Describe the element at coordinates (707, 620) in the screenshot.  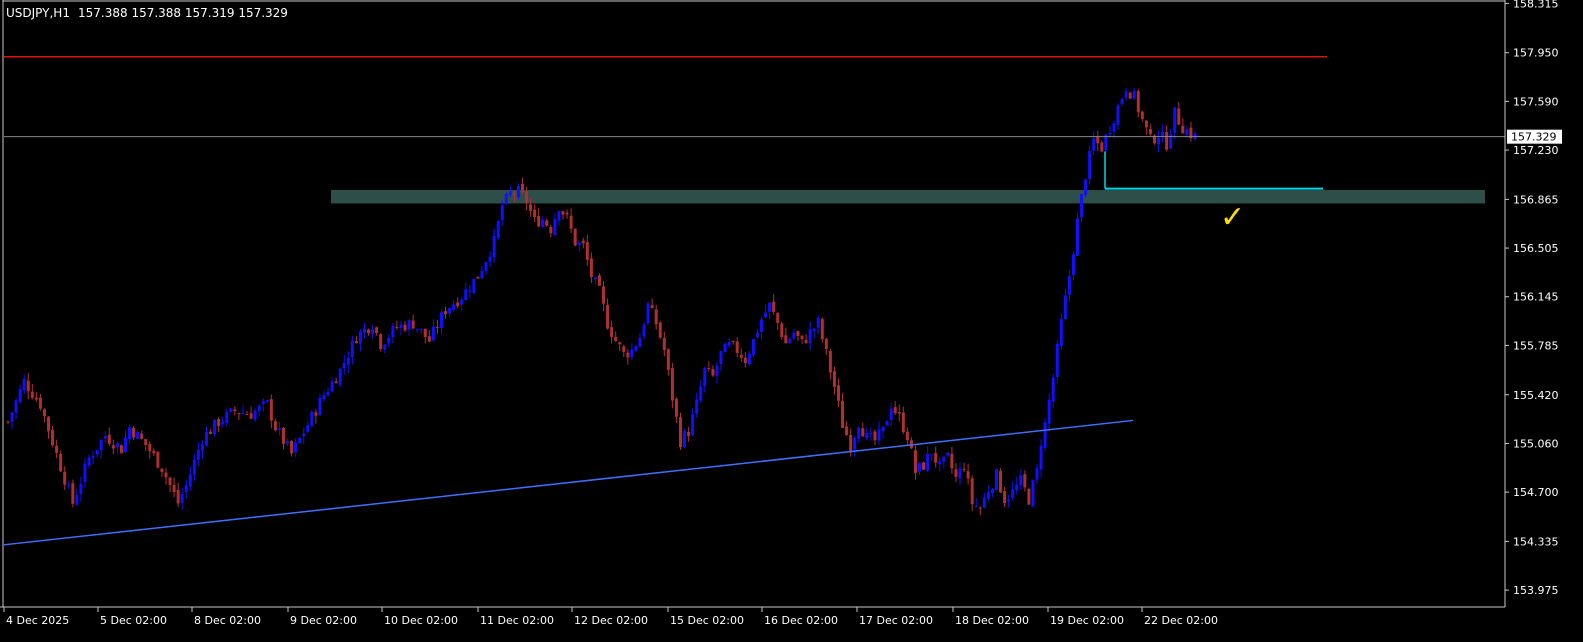
I see `x-tick-label: 15 Dec 02:00` at that location.